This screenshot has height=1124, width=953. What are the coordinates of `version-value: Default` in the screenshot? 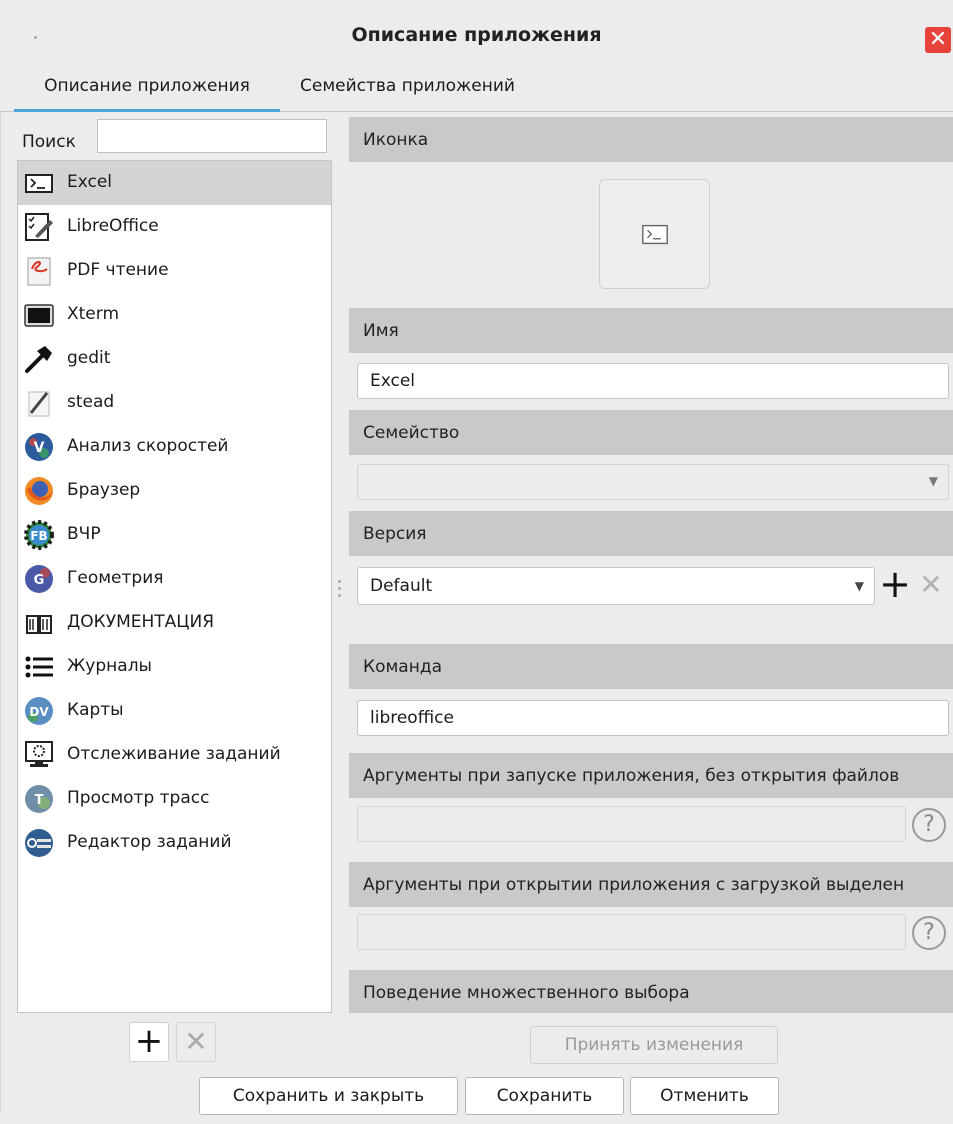 It's located at (401, 586).